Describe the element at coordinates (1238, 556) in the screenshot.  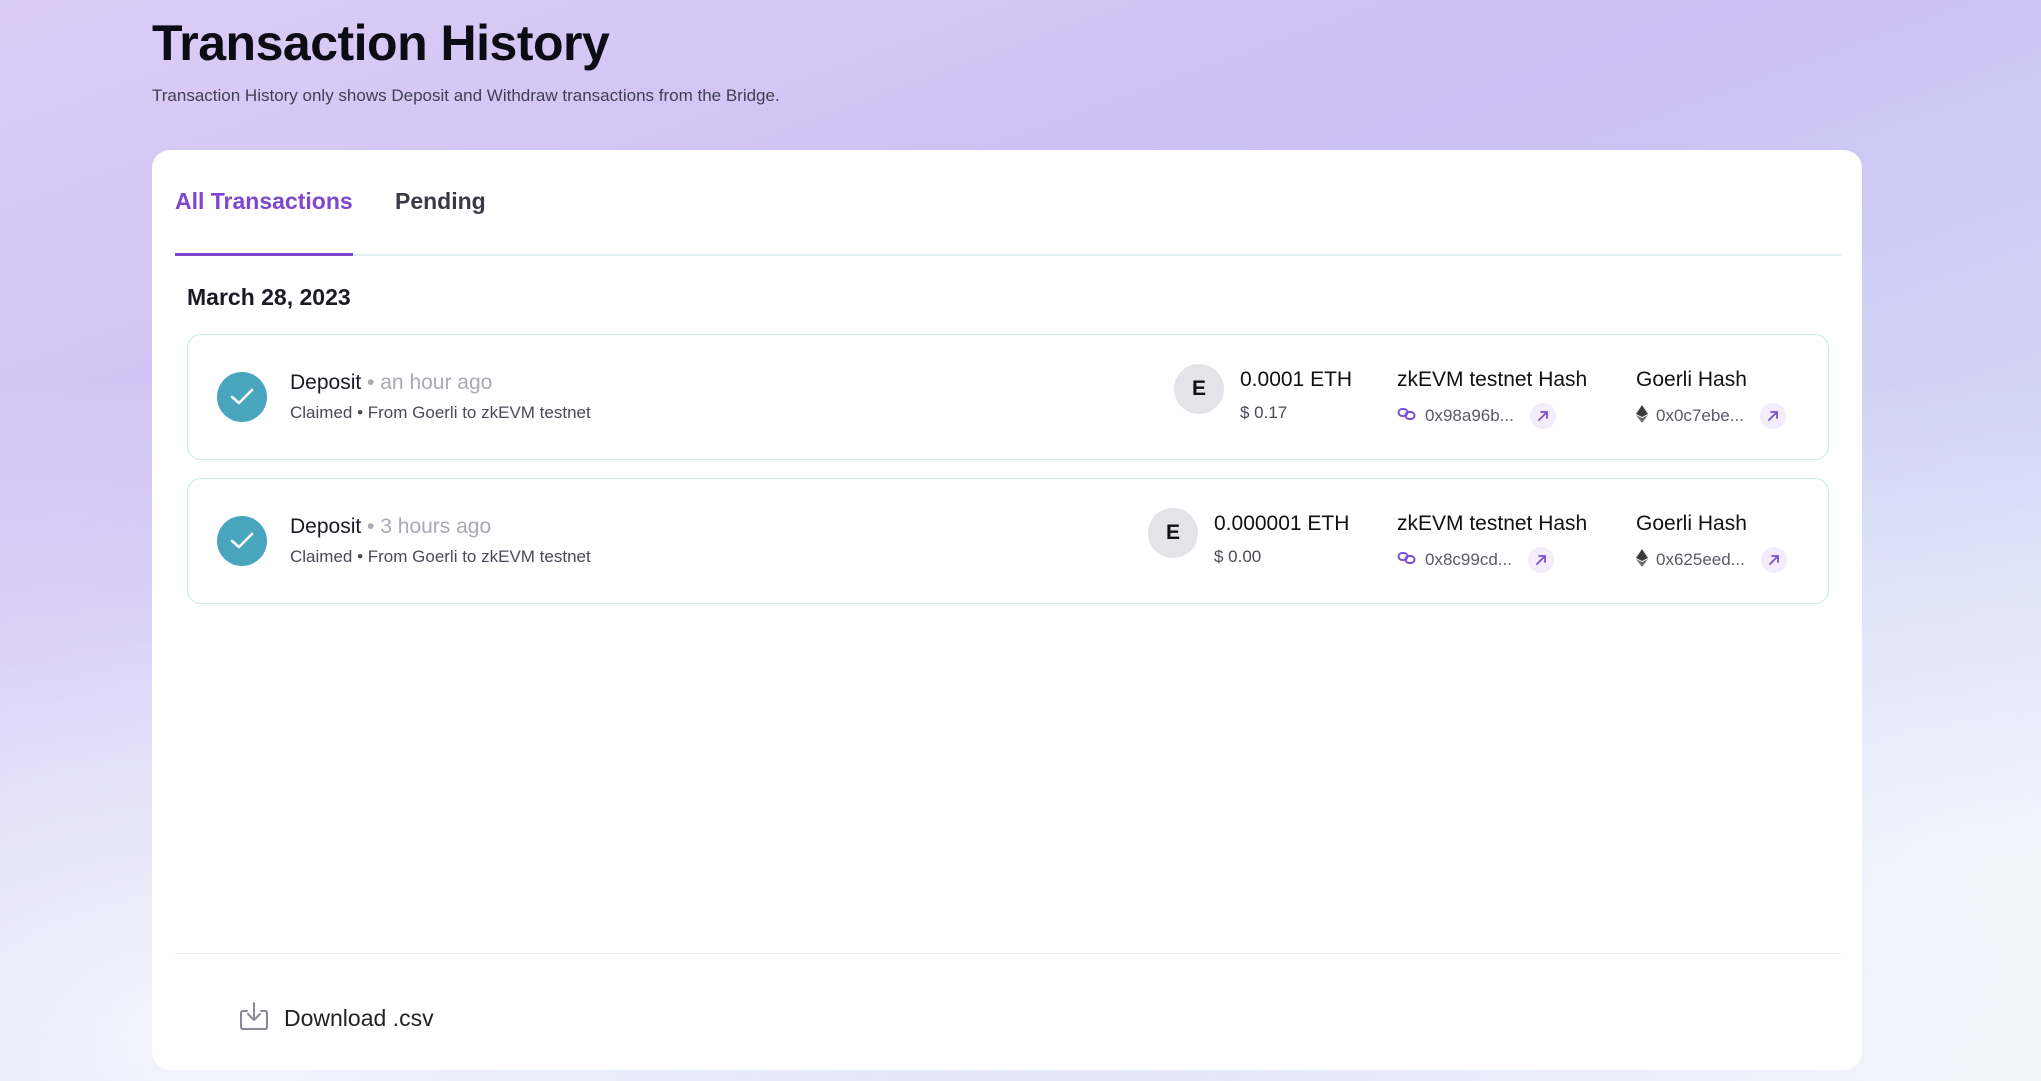
I see `transaction-fiat-value: $ 0.00` at that location.